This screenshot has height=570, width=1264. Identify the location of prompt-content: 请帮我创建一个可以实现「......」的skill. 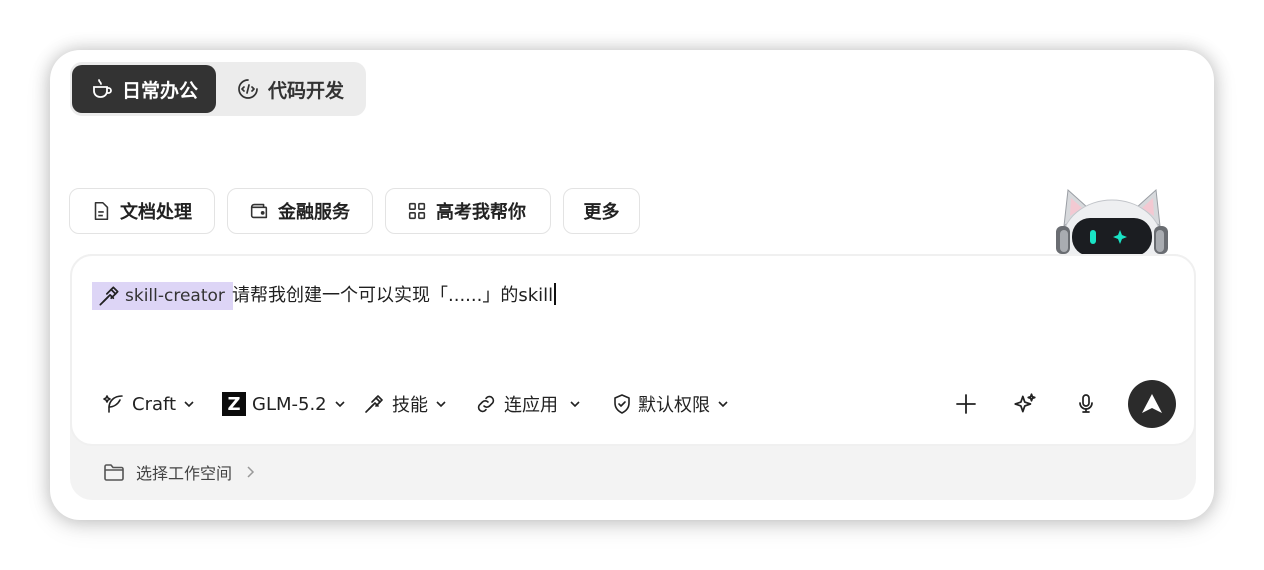
(393, 295).